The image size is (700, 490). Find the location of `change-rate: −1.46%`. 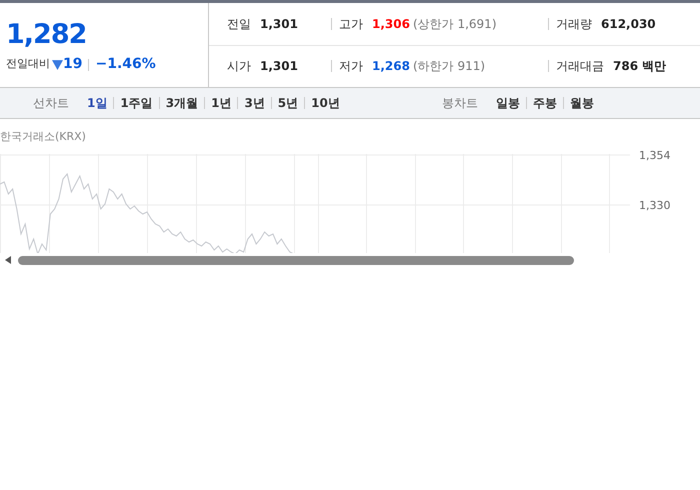

change-rate: −1.46% is located at coordinates (125, 64).